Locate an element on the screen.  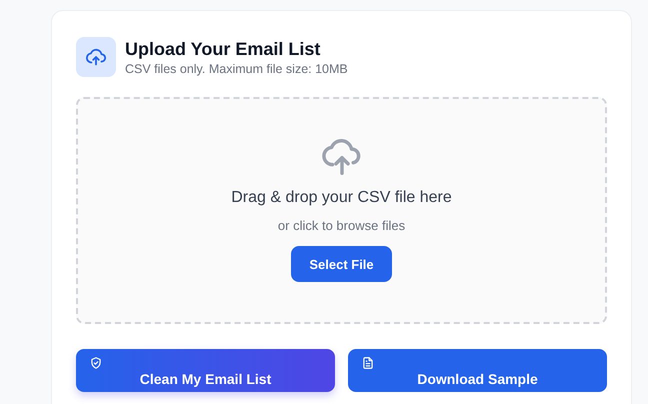
clean-list-button: Clean My Email List is located at coordinates (205, 370).